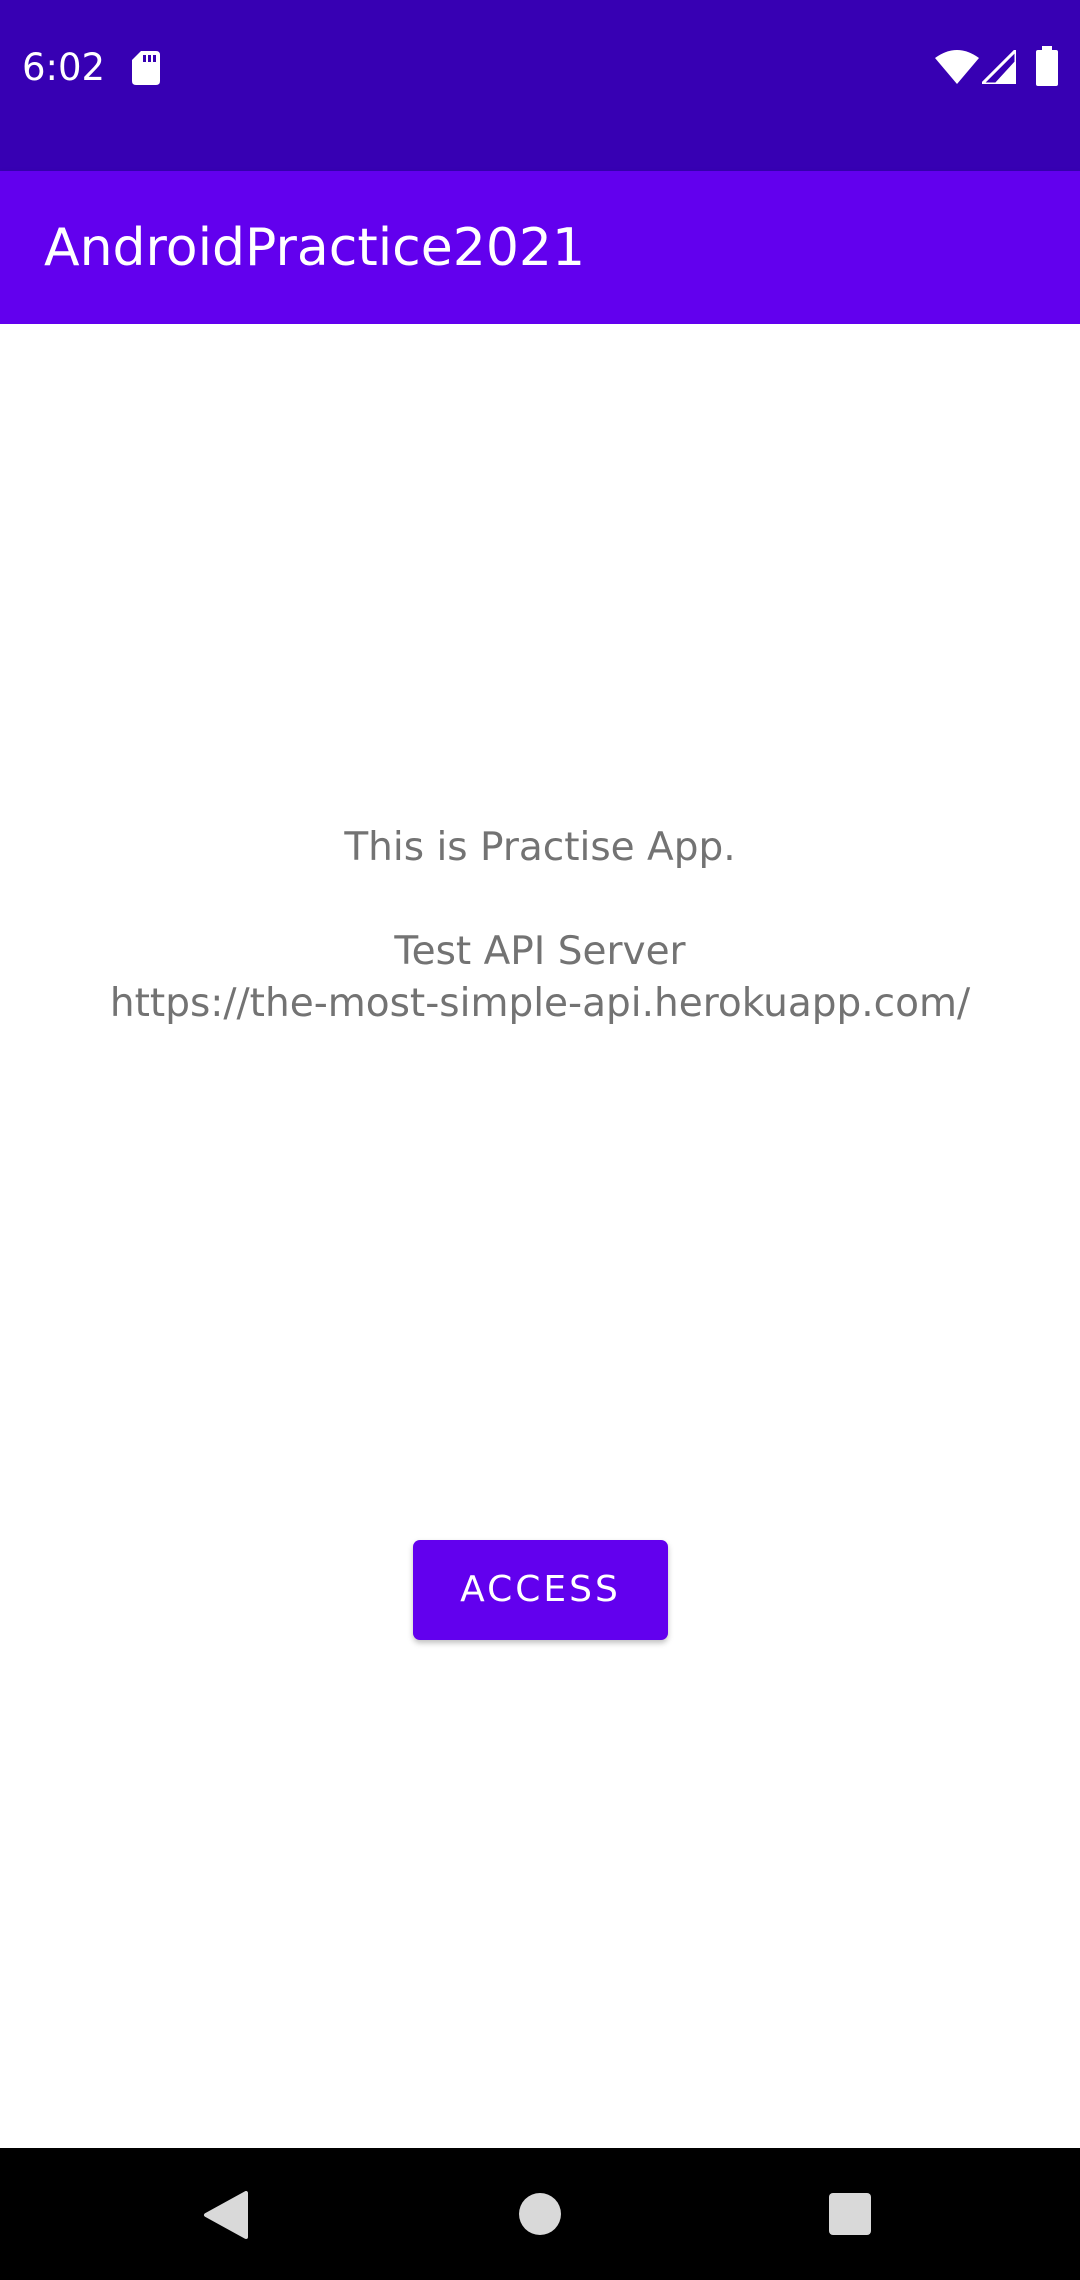 This screenshot has height=2280, width=1080. Describe the element at coordinates (850, 2214) in the screenshot. I see `recents-icon` at that location.